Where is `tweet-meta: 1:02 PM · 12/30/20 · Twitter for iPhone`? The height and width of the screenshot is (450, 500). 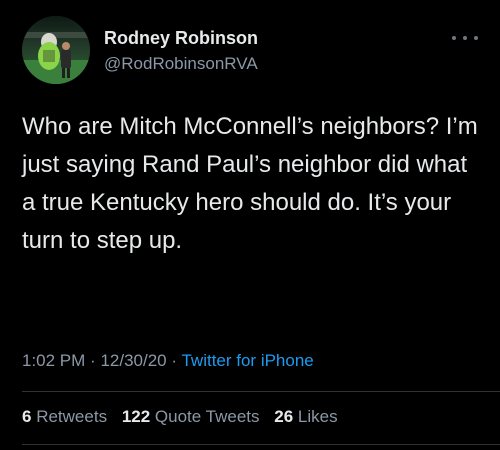 tweet-meta: 1:02 PM · 12/30/20 · Twitter for iPhone is located at coordinates (168, 361).